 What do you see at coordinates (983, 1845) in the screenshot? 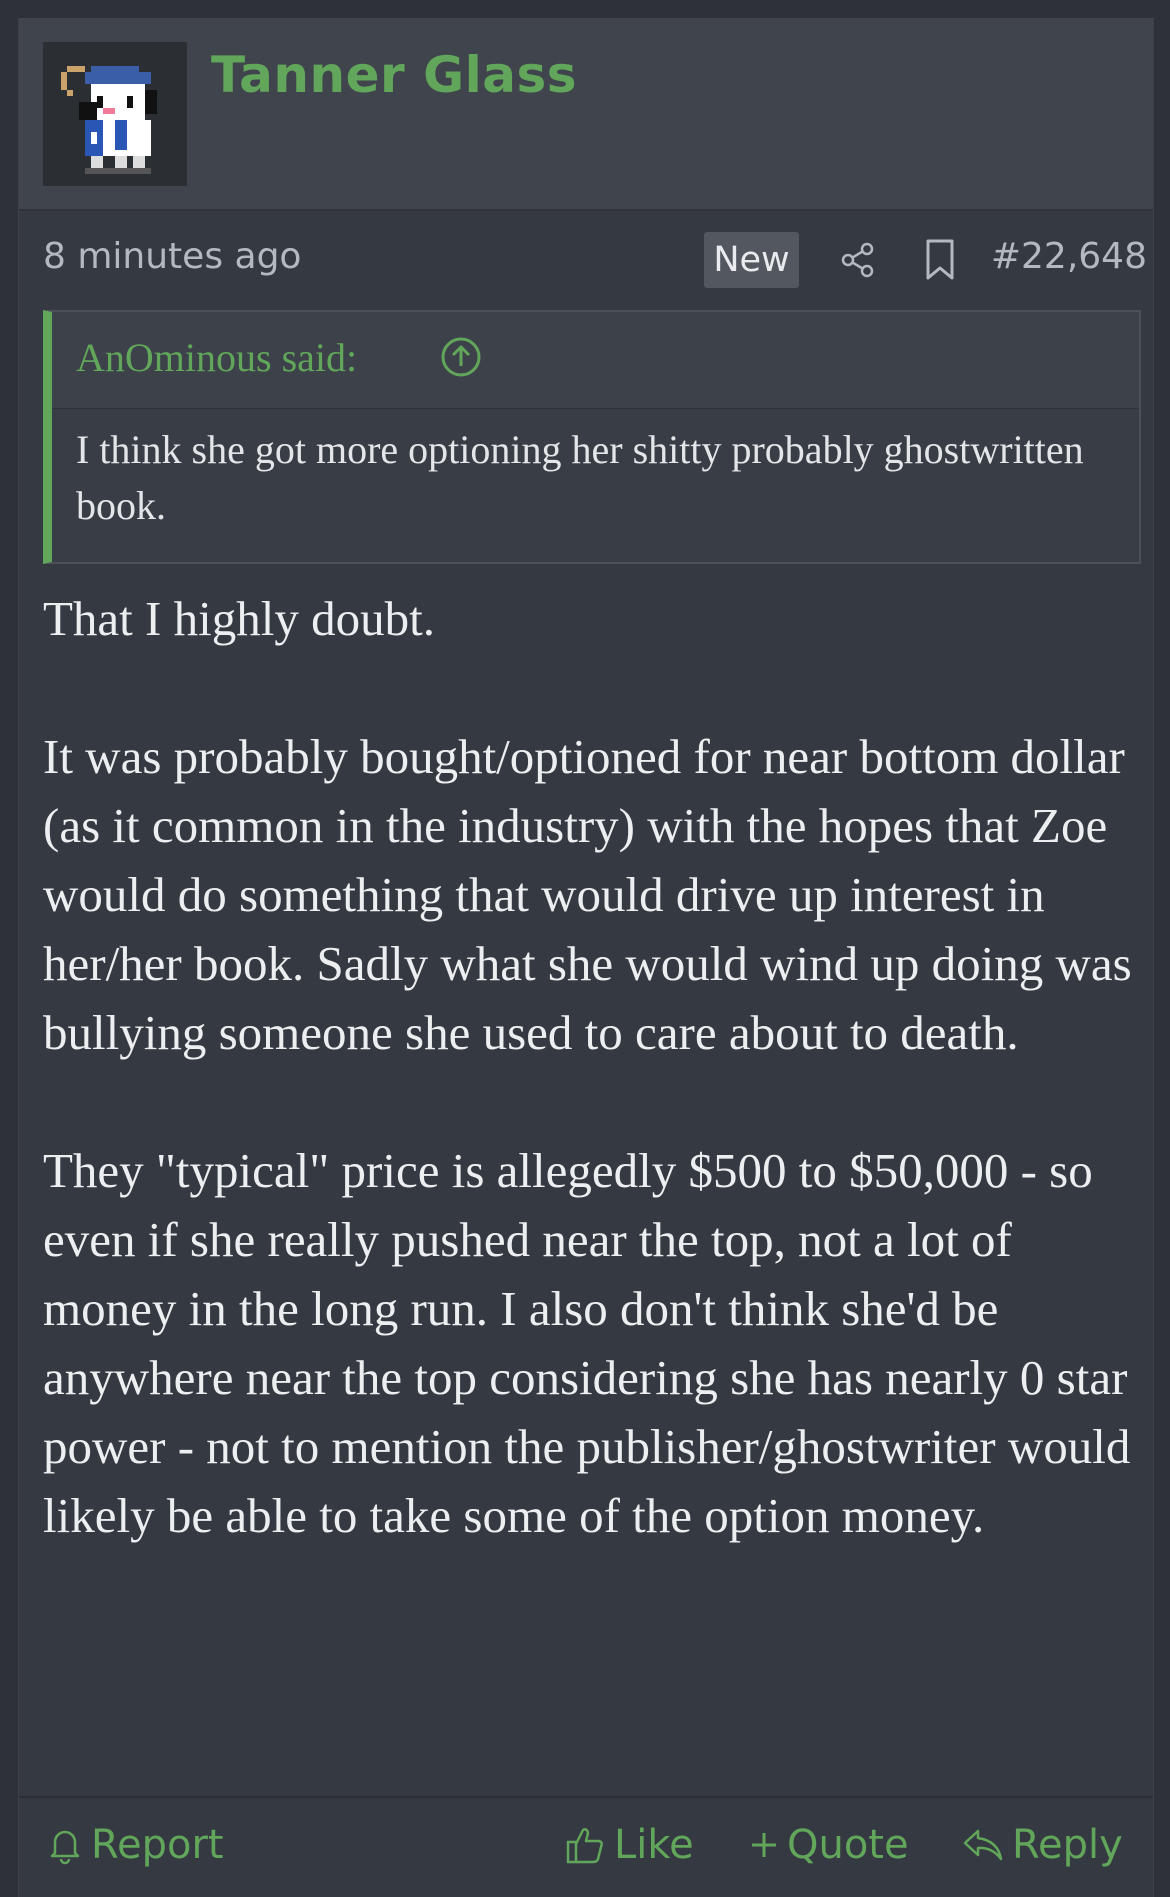
I see `reply-arrow-icon` at bounding box center [983, 1845].